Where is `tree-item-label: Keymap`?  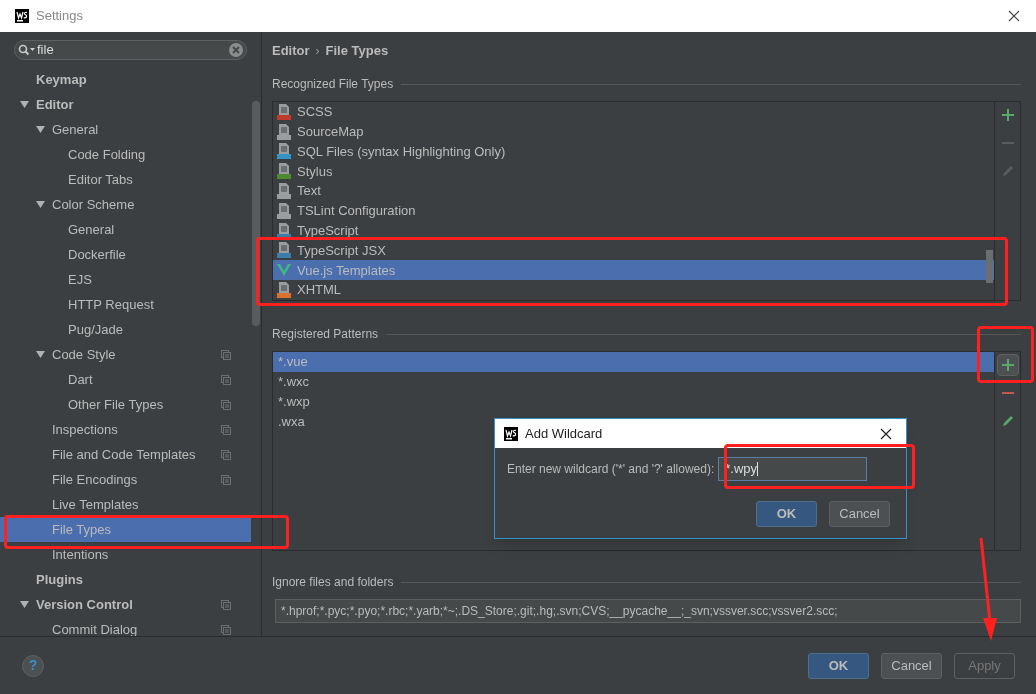 tree-item-label: Keymap is located at coordinates (62, 79).